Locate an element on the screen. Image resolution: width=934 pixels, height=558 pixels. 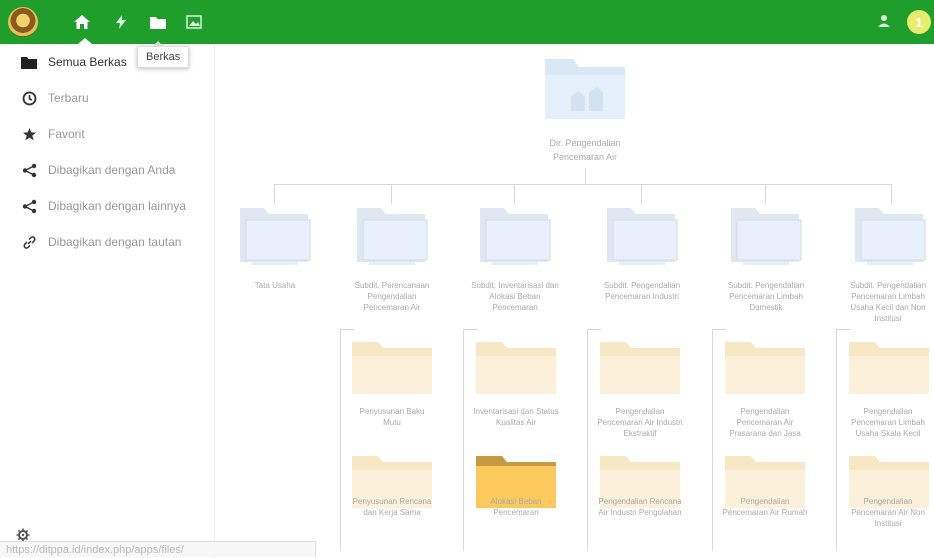
sidebar-item-label: Terbaru is located at coordinates (68, 98).